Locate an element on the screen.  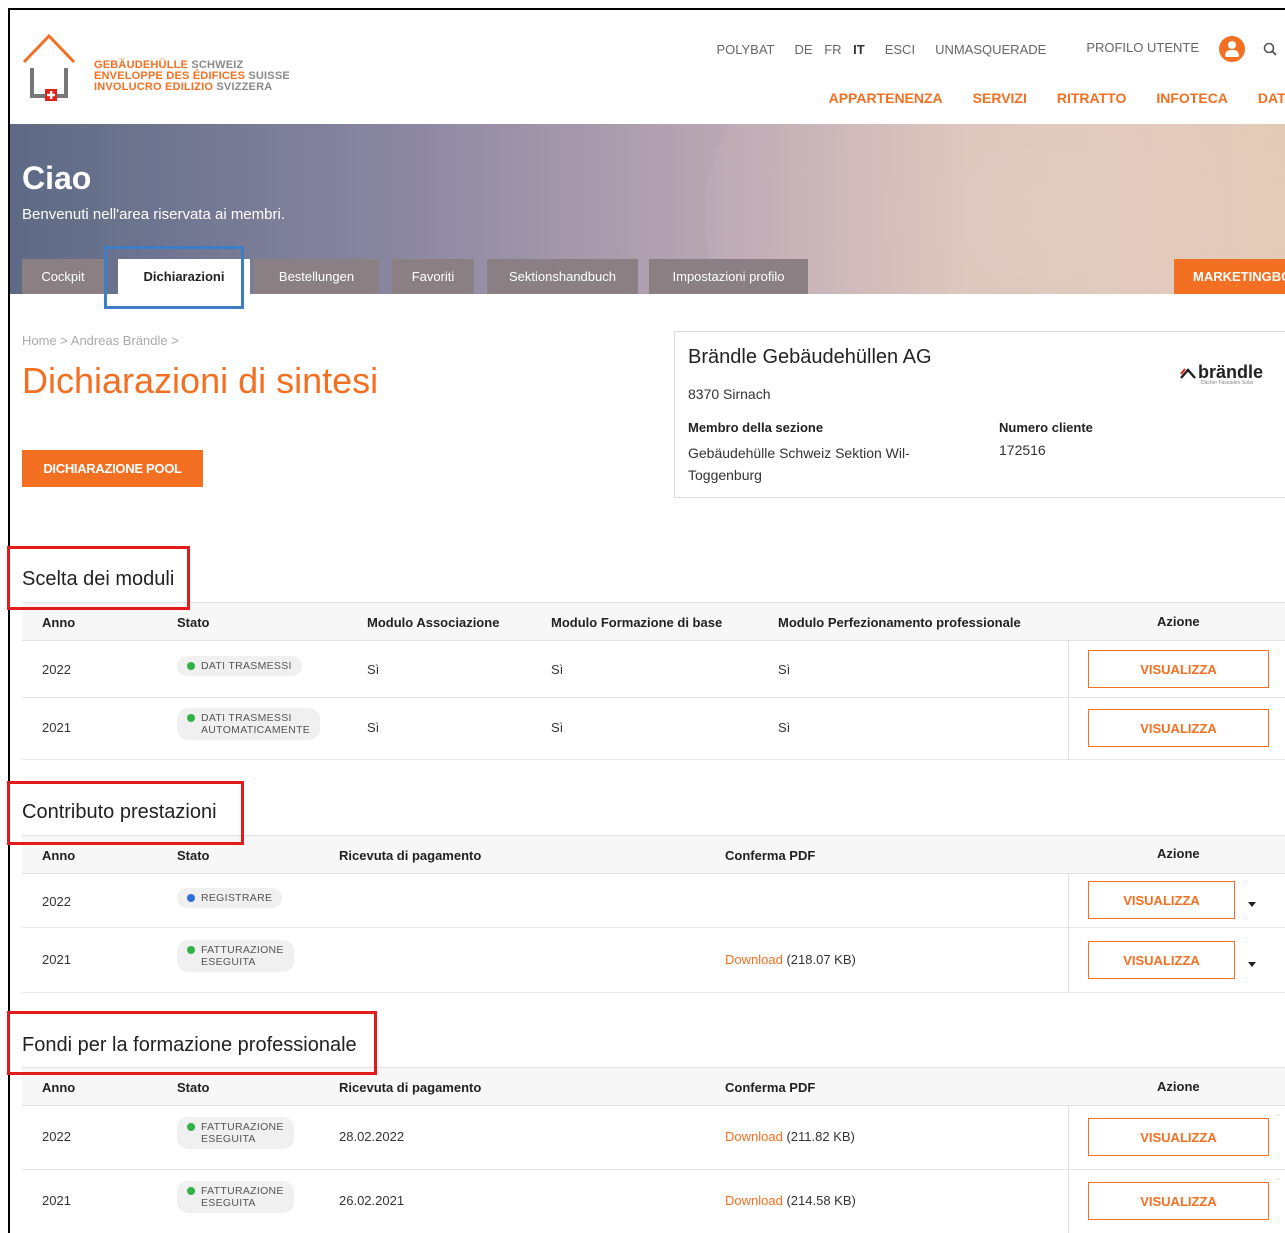
polybat-link: POLYBAT is located at coordinates (745, 49).